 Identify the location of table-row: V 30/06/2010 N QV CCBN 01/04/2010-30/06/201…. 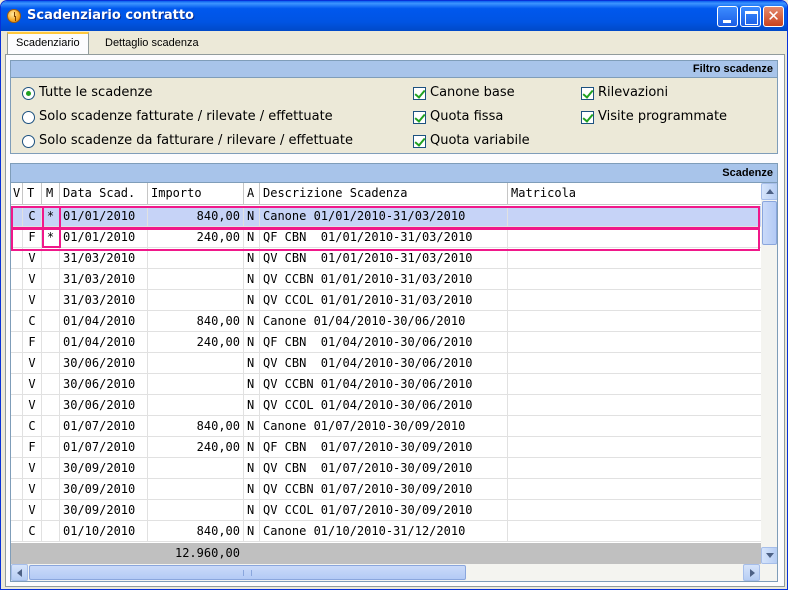
(386, 384).